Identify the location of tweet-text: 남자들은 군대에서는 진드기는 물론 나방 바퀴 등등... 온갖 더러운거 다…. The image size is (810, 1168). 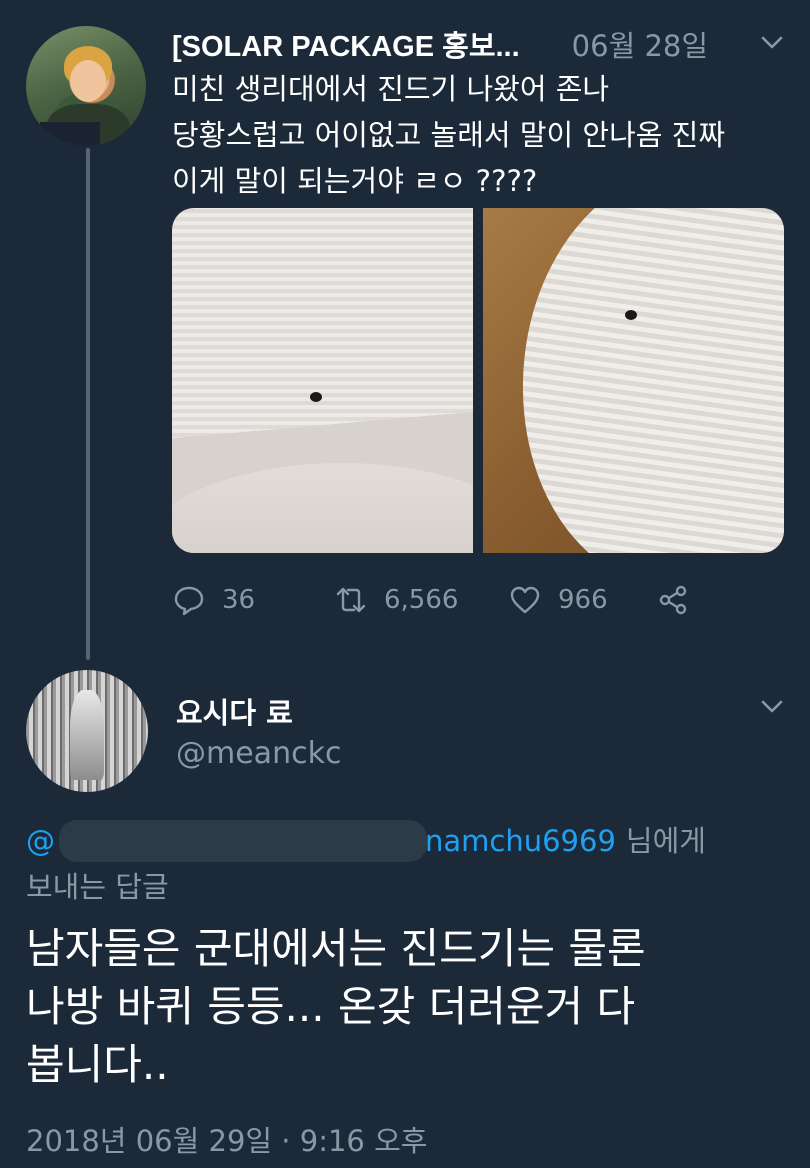
(411, 1007).